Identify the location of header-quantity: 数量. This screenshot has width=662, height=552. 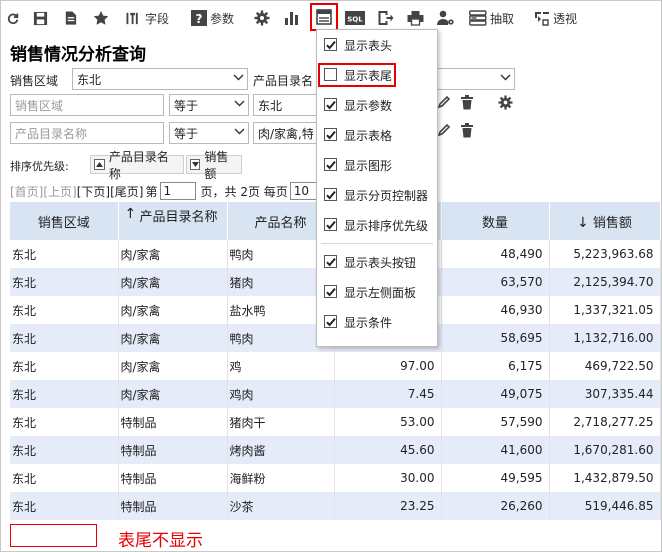
(495, 221).